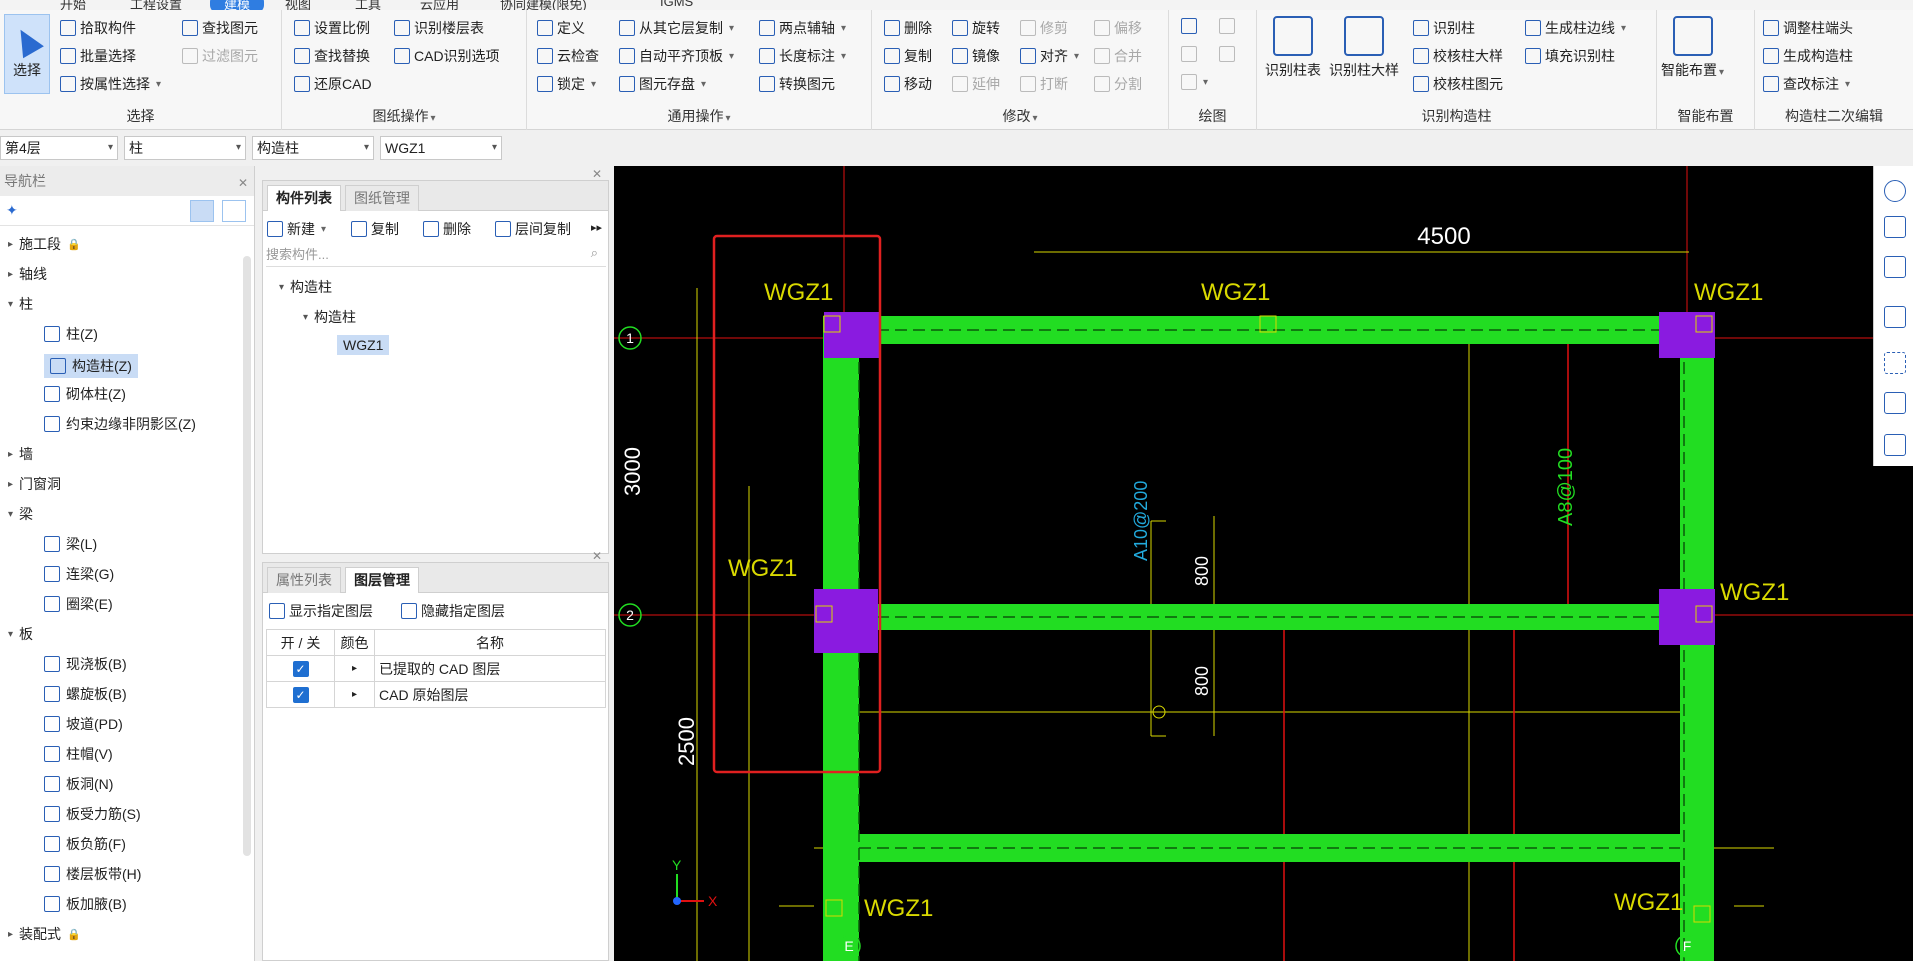 Image resolution: width=1913 pixels, height=961 pixels. Describe the element at coordinates (561, 28) in the screenshot. I see `define-button: 定义` at that location.